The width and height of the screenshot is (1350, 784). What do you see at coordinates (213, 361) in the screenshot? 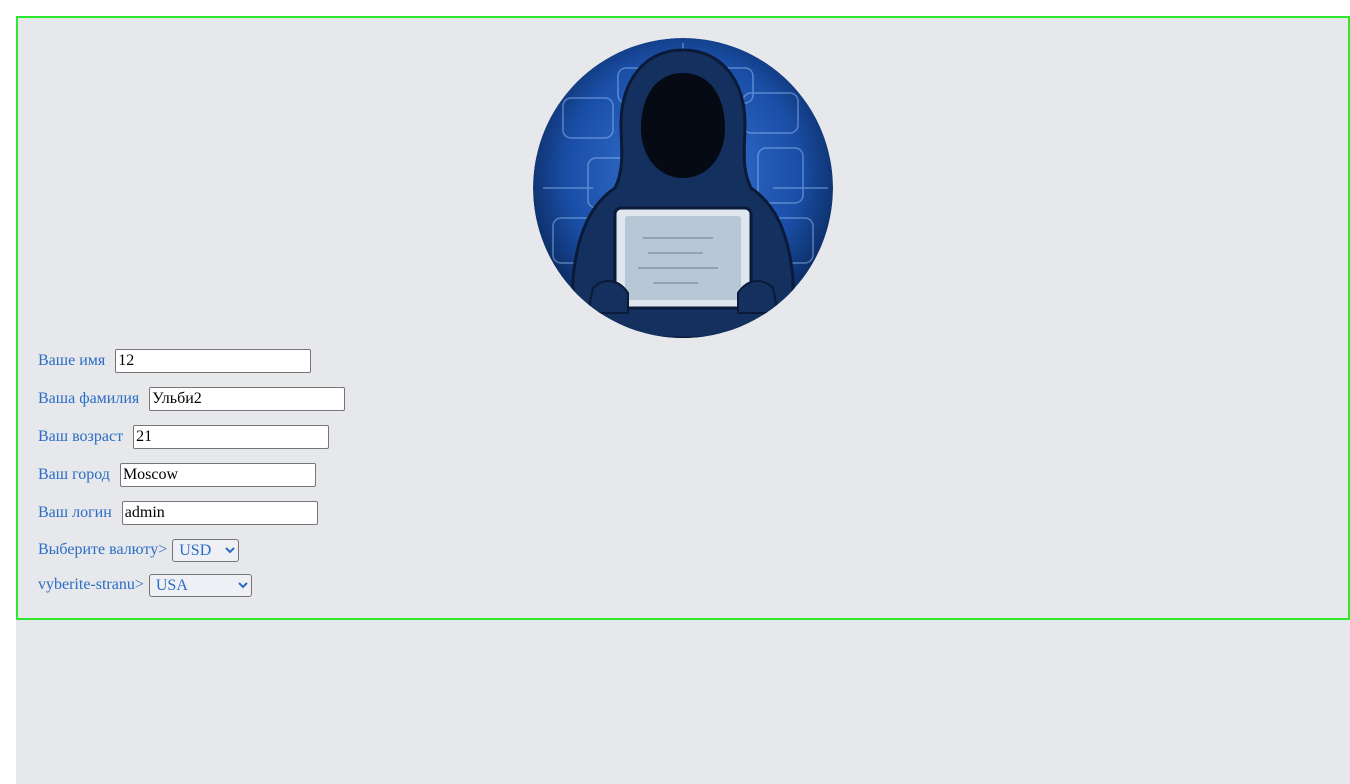
I see `first-name-input` at bounding box center [213, 361].